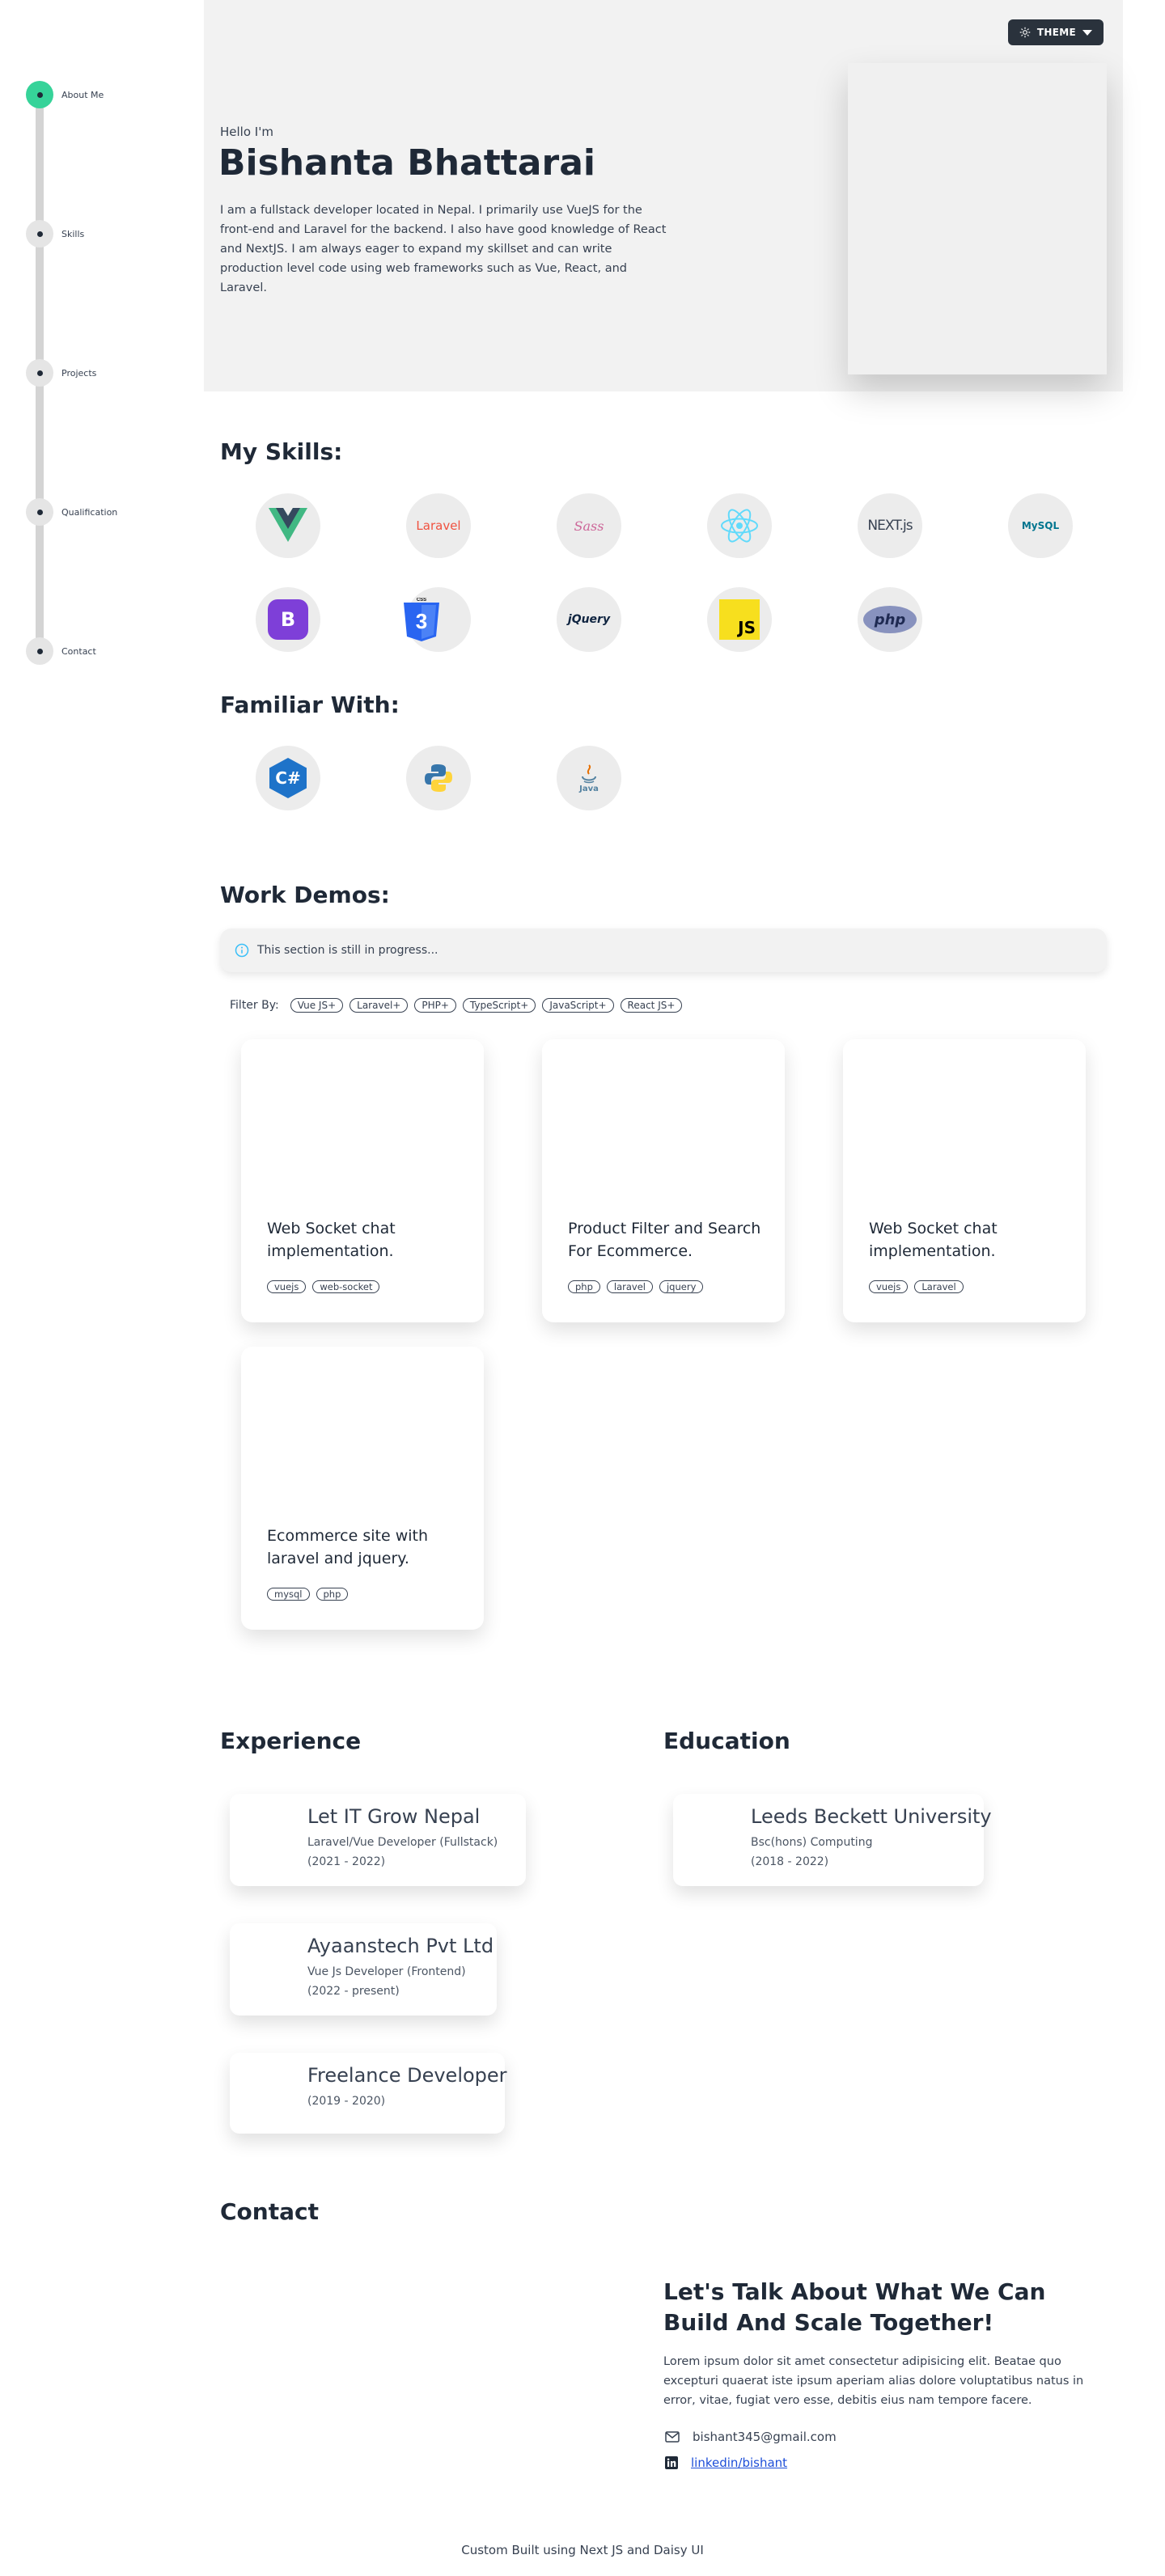 This screenshot has width=1165, height=2576. I want to click on csharp-logo: C#, so click(288, 778).